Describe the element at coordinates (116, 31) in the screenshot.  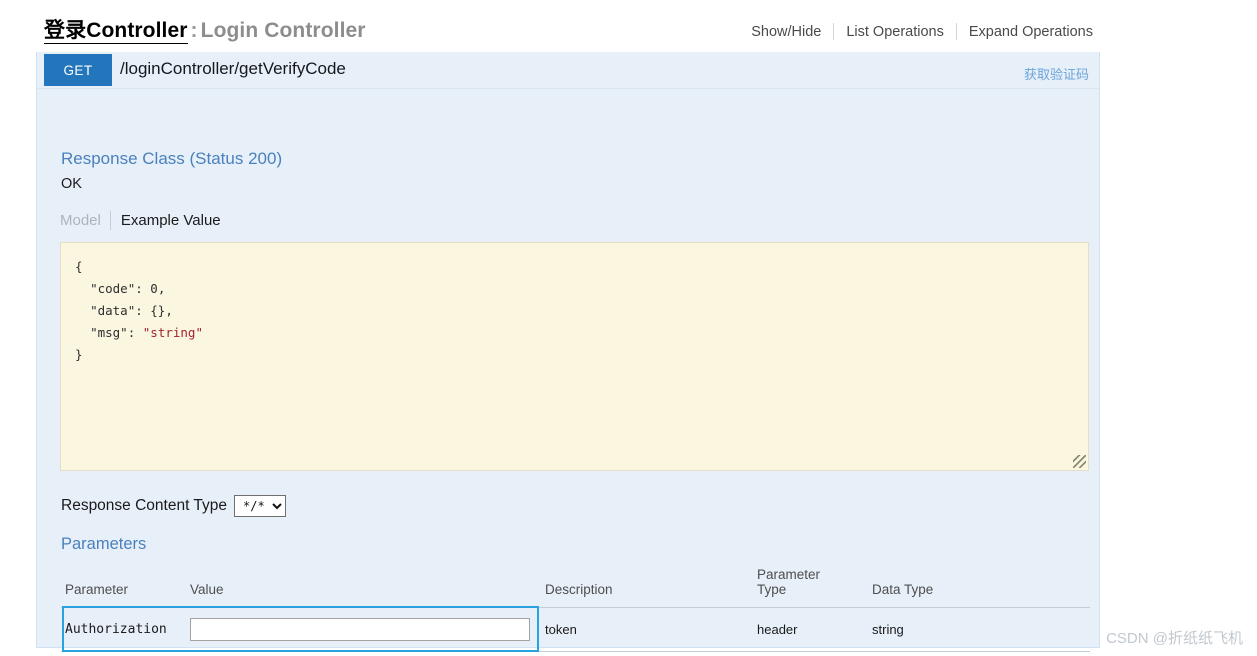
I see `resource-name: 登录Controller` at that location.